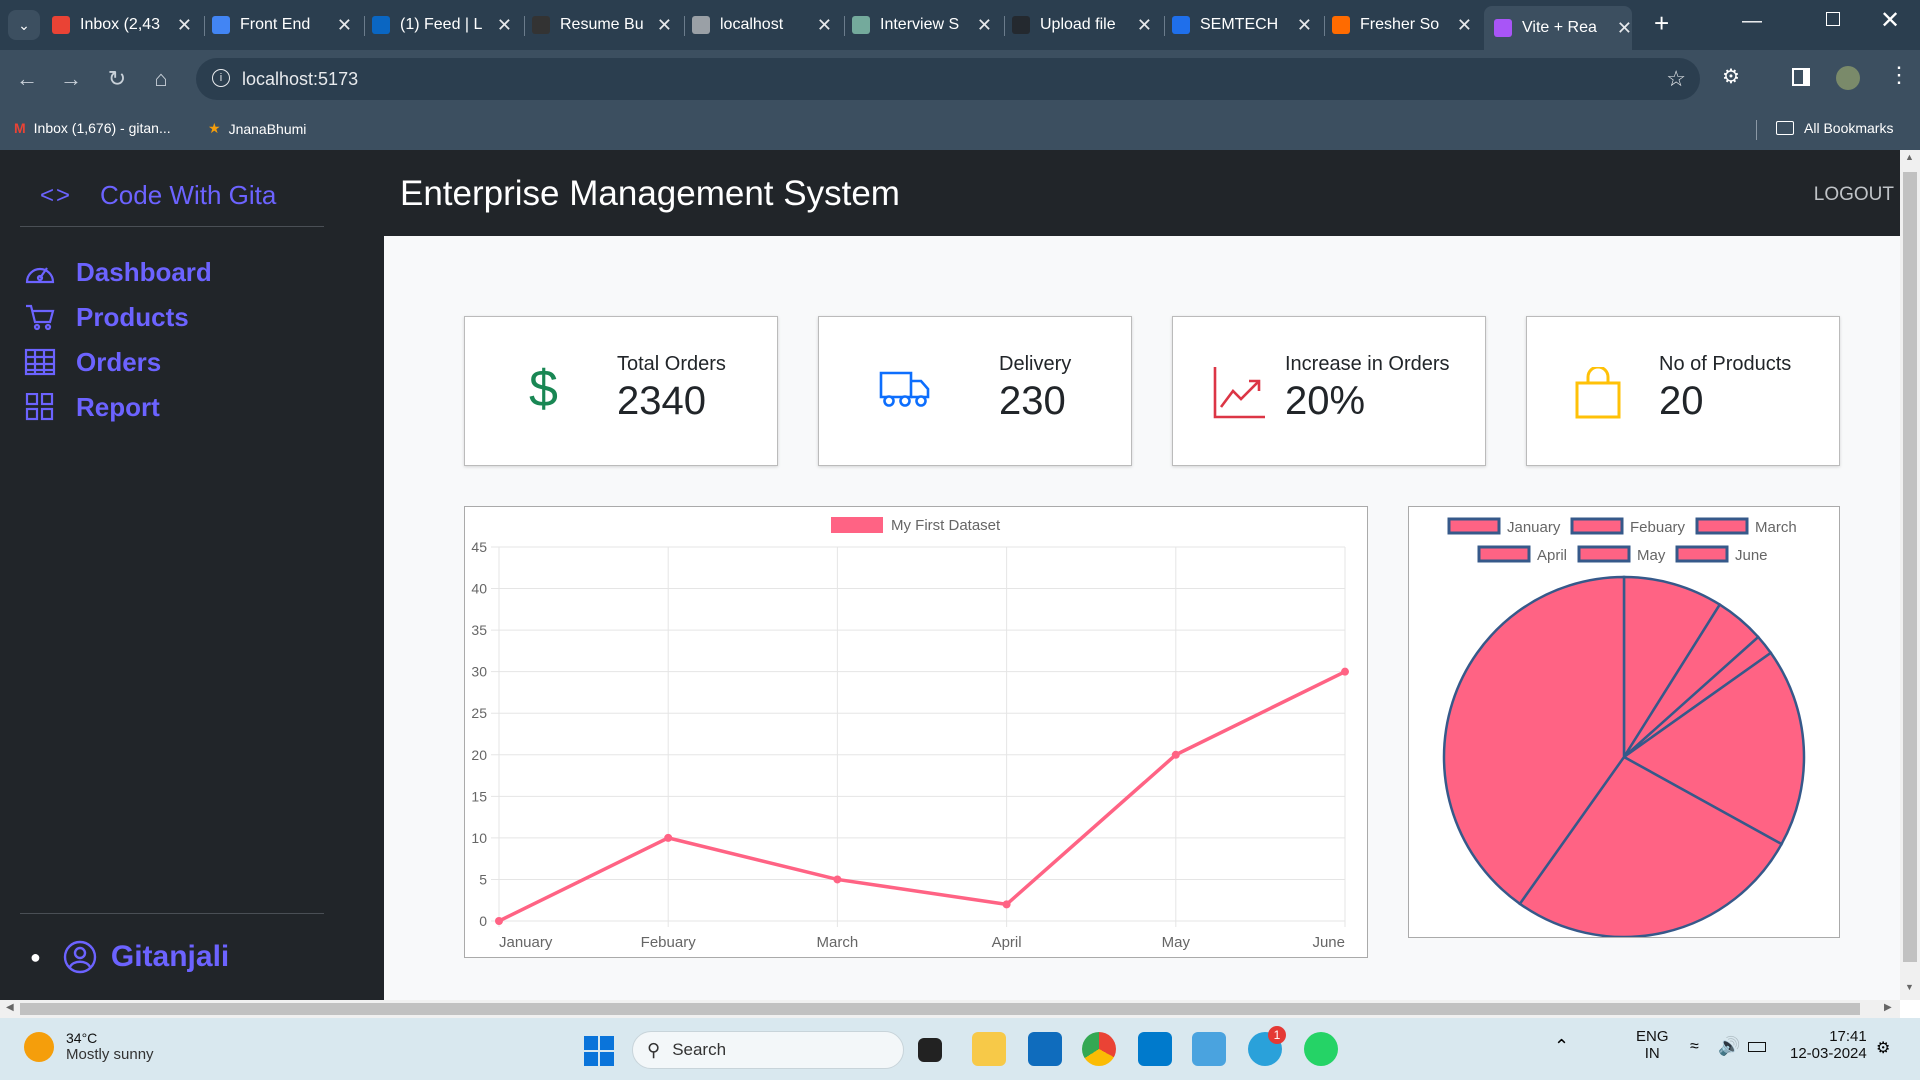 The width and height of the screenshot is (1920, 1080). What do you see at coordinates (768, 1050) in the screenshot?
I see `taskbar-search: ⚲ Search` at bounding box center [768, 1050].